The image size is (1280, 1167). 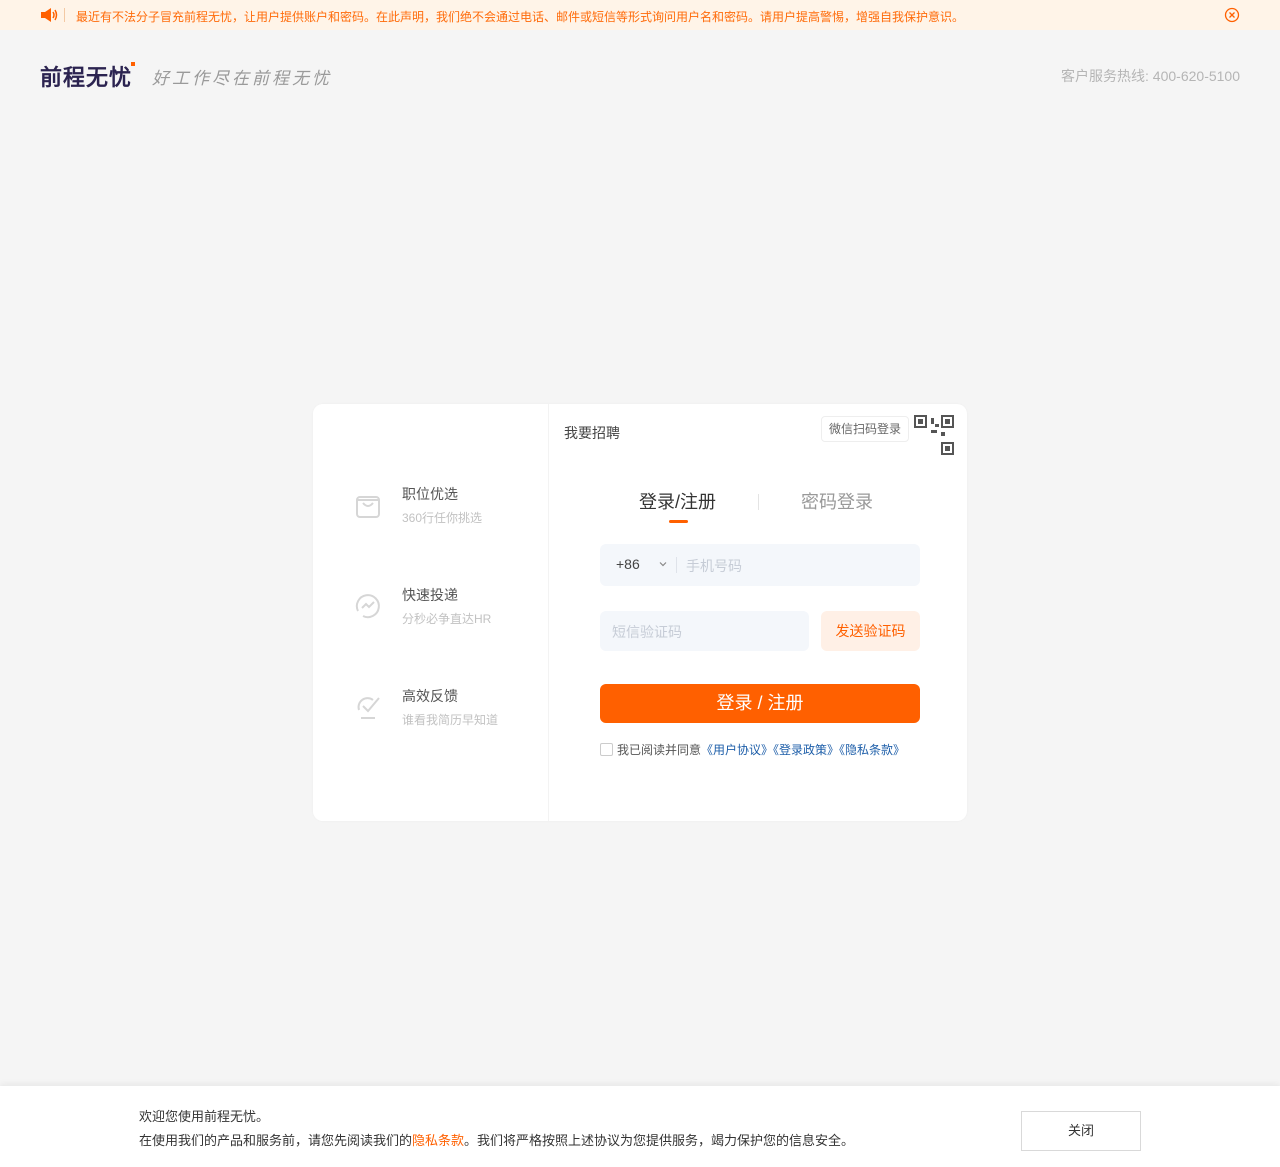 What do you see at coordinates (49, 15) in the screenshot?
I see `speaker-icon` at bounding box center [49, 15].